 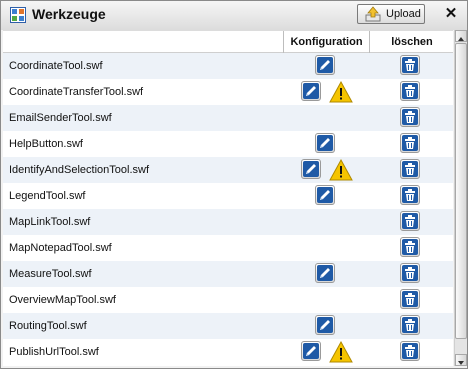 I want to click on table-row: EmailSenderTool.swf, so click(x=228, y=118).